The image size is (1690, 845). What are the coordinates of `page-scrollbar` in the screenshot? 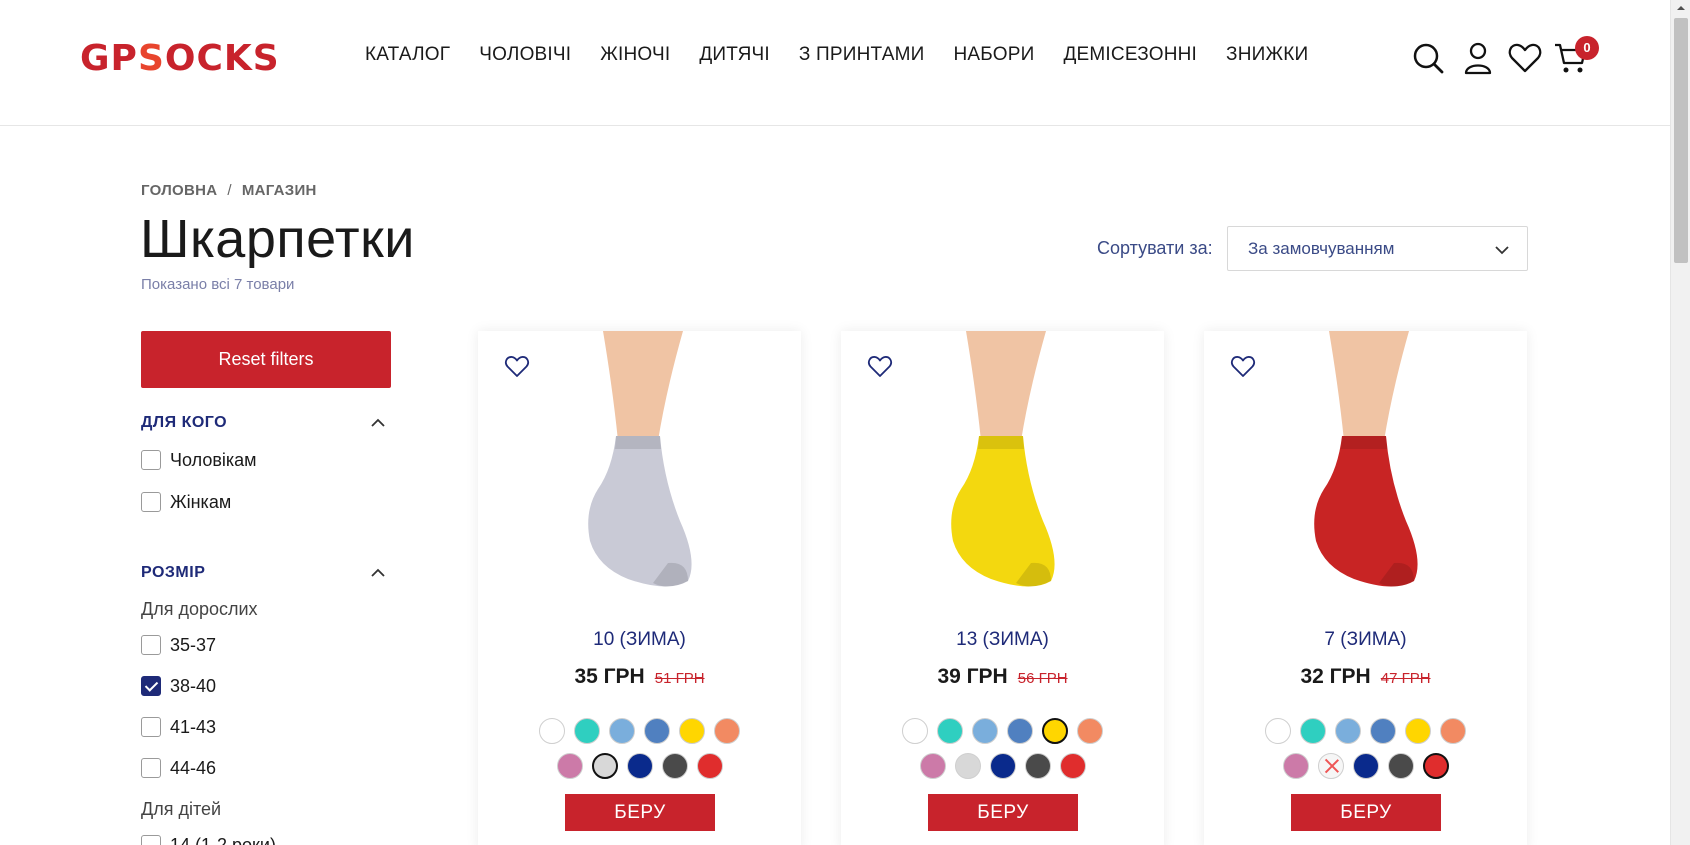 It's located at (1680, 422).